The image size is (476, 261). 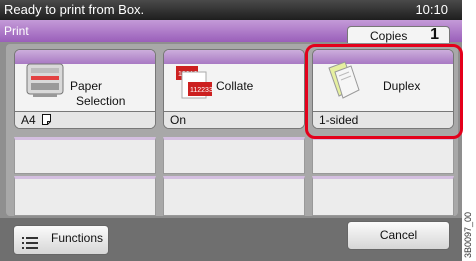 What do you see at coordinates (201, 90) in the screenshot?
I see `svg-text: 112233` at bounding box center [201, 90].